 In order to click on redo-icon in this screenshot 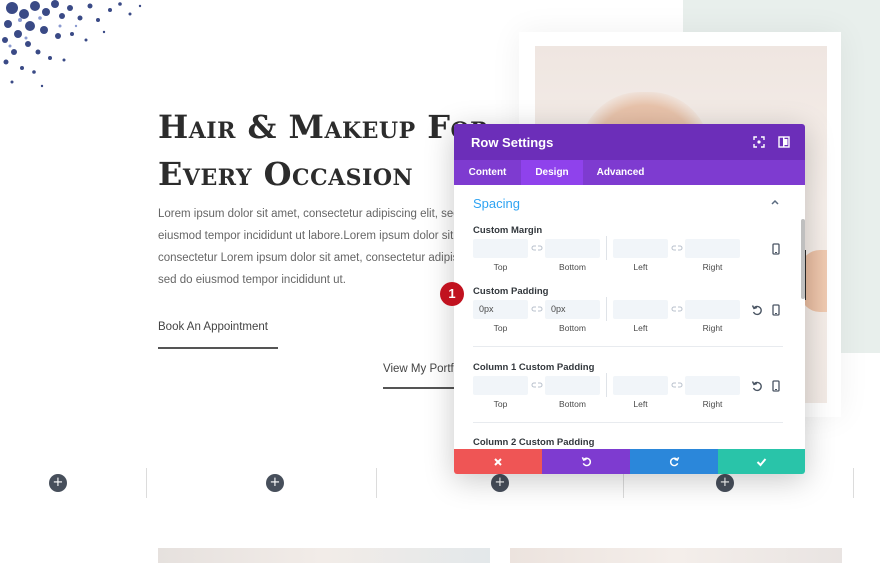, I will do `click(674, 462)`.